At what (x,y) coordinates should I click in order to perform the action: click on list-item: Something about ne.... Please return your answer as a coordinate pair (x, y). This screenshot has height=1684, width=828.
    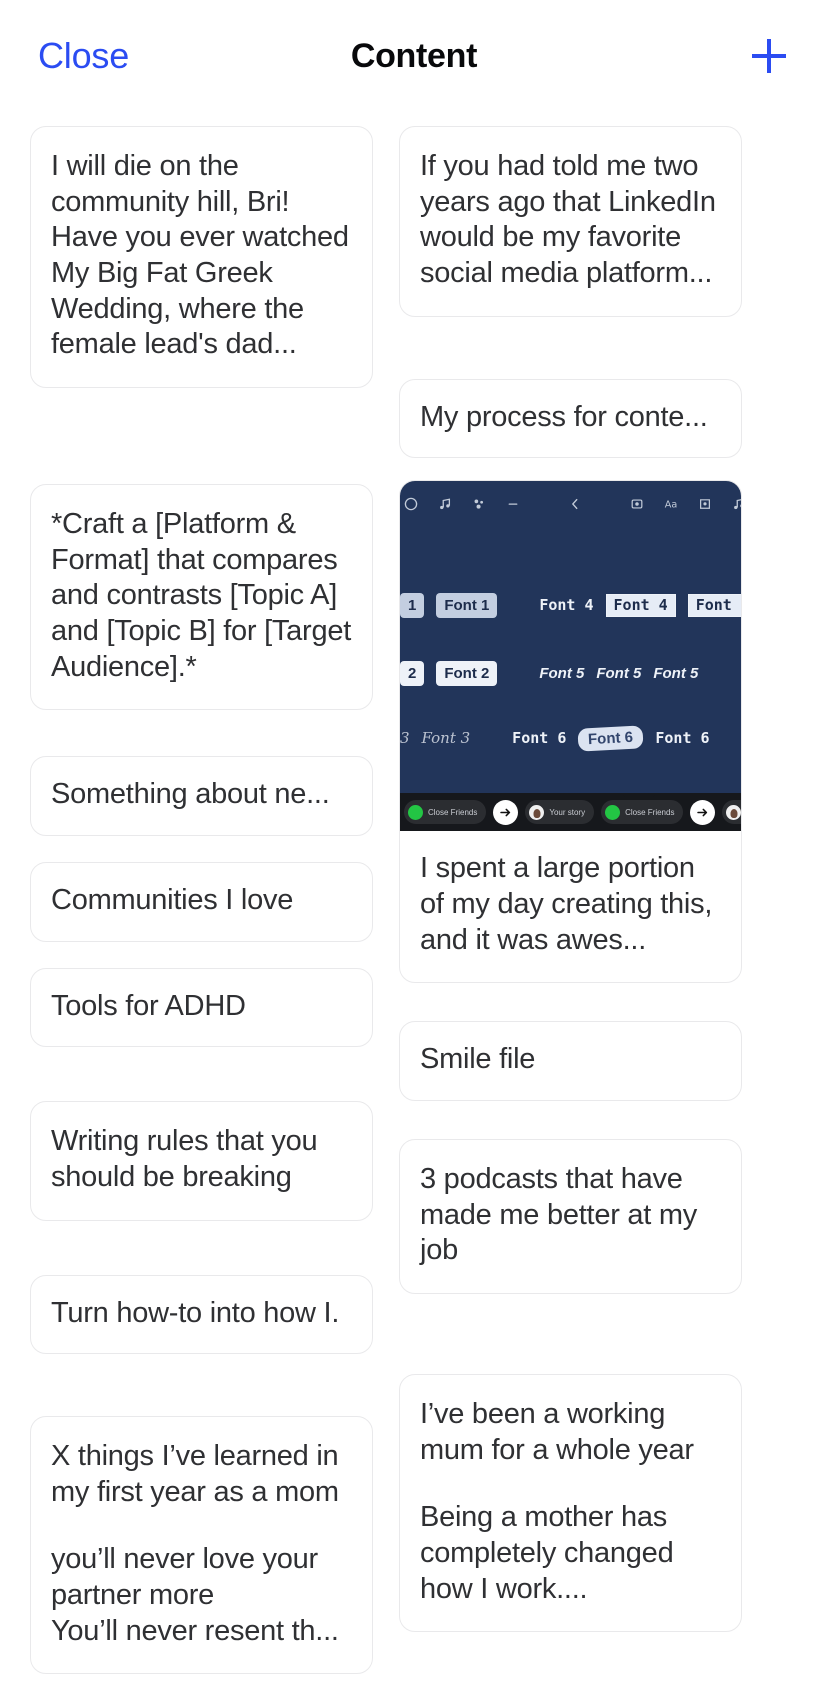
    Looking at the image, I should click on (201, 796).